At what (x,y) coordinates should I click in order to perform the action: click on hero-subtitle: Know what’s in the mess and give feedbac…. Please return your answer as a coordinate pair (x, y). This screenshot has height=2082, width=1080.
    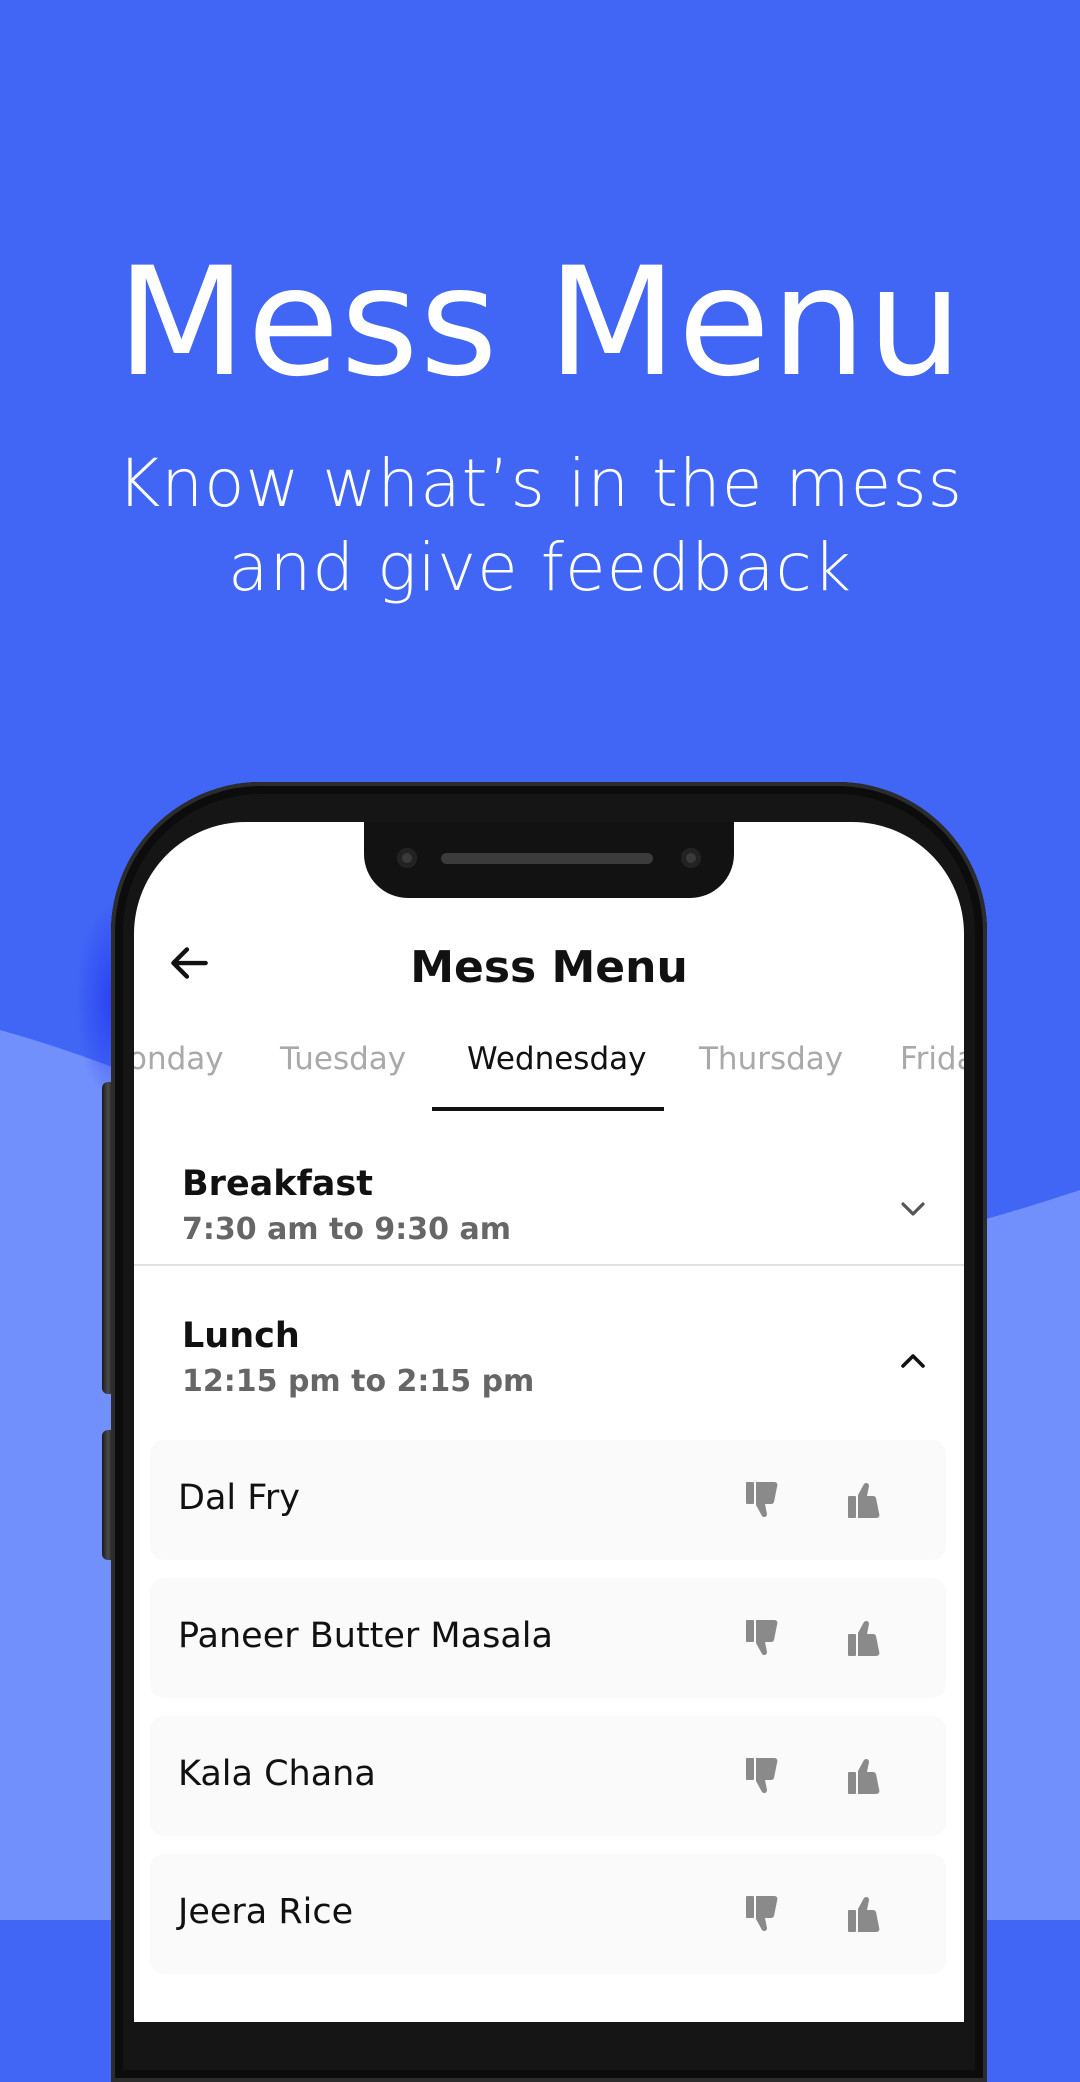
    Looking at the image, I should click on (540, 526).